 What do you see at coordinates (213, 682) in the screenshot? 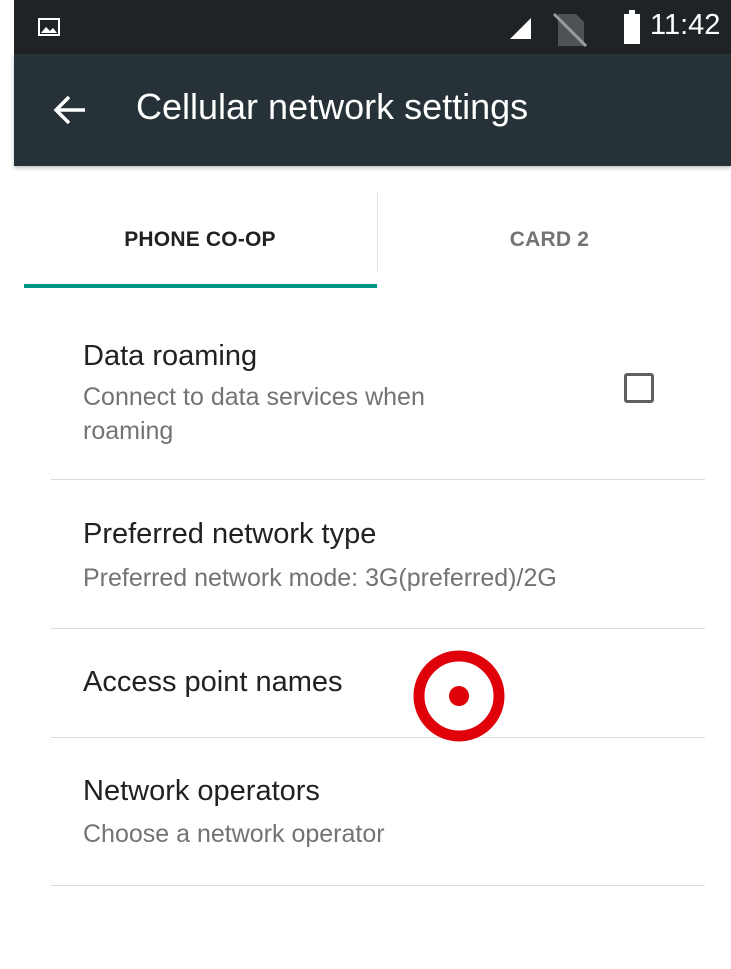
I see `access-point-names-title: Access point names` at bounding box center [213, 682].